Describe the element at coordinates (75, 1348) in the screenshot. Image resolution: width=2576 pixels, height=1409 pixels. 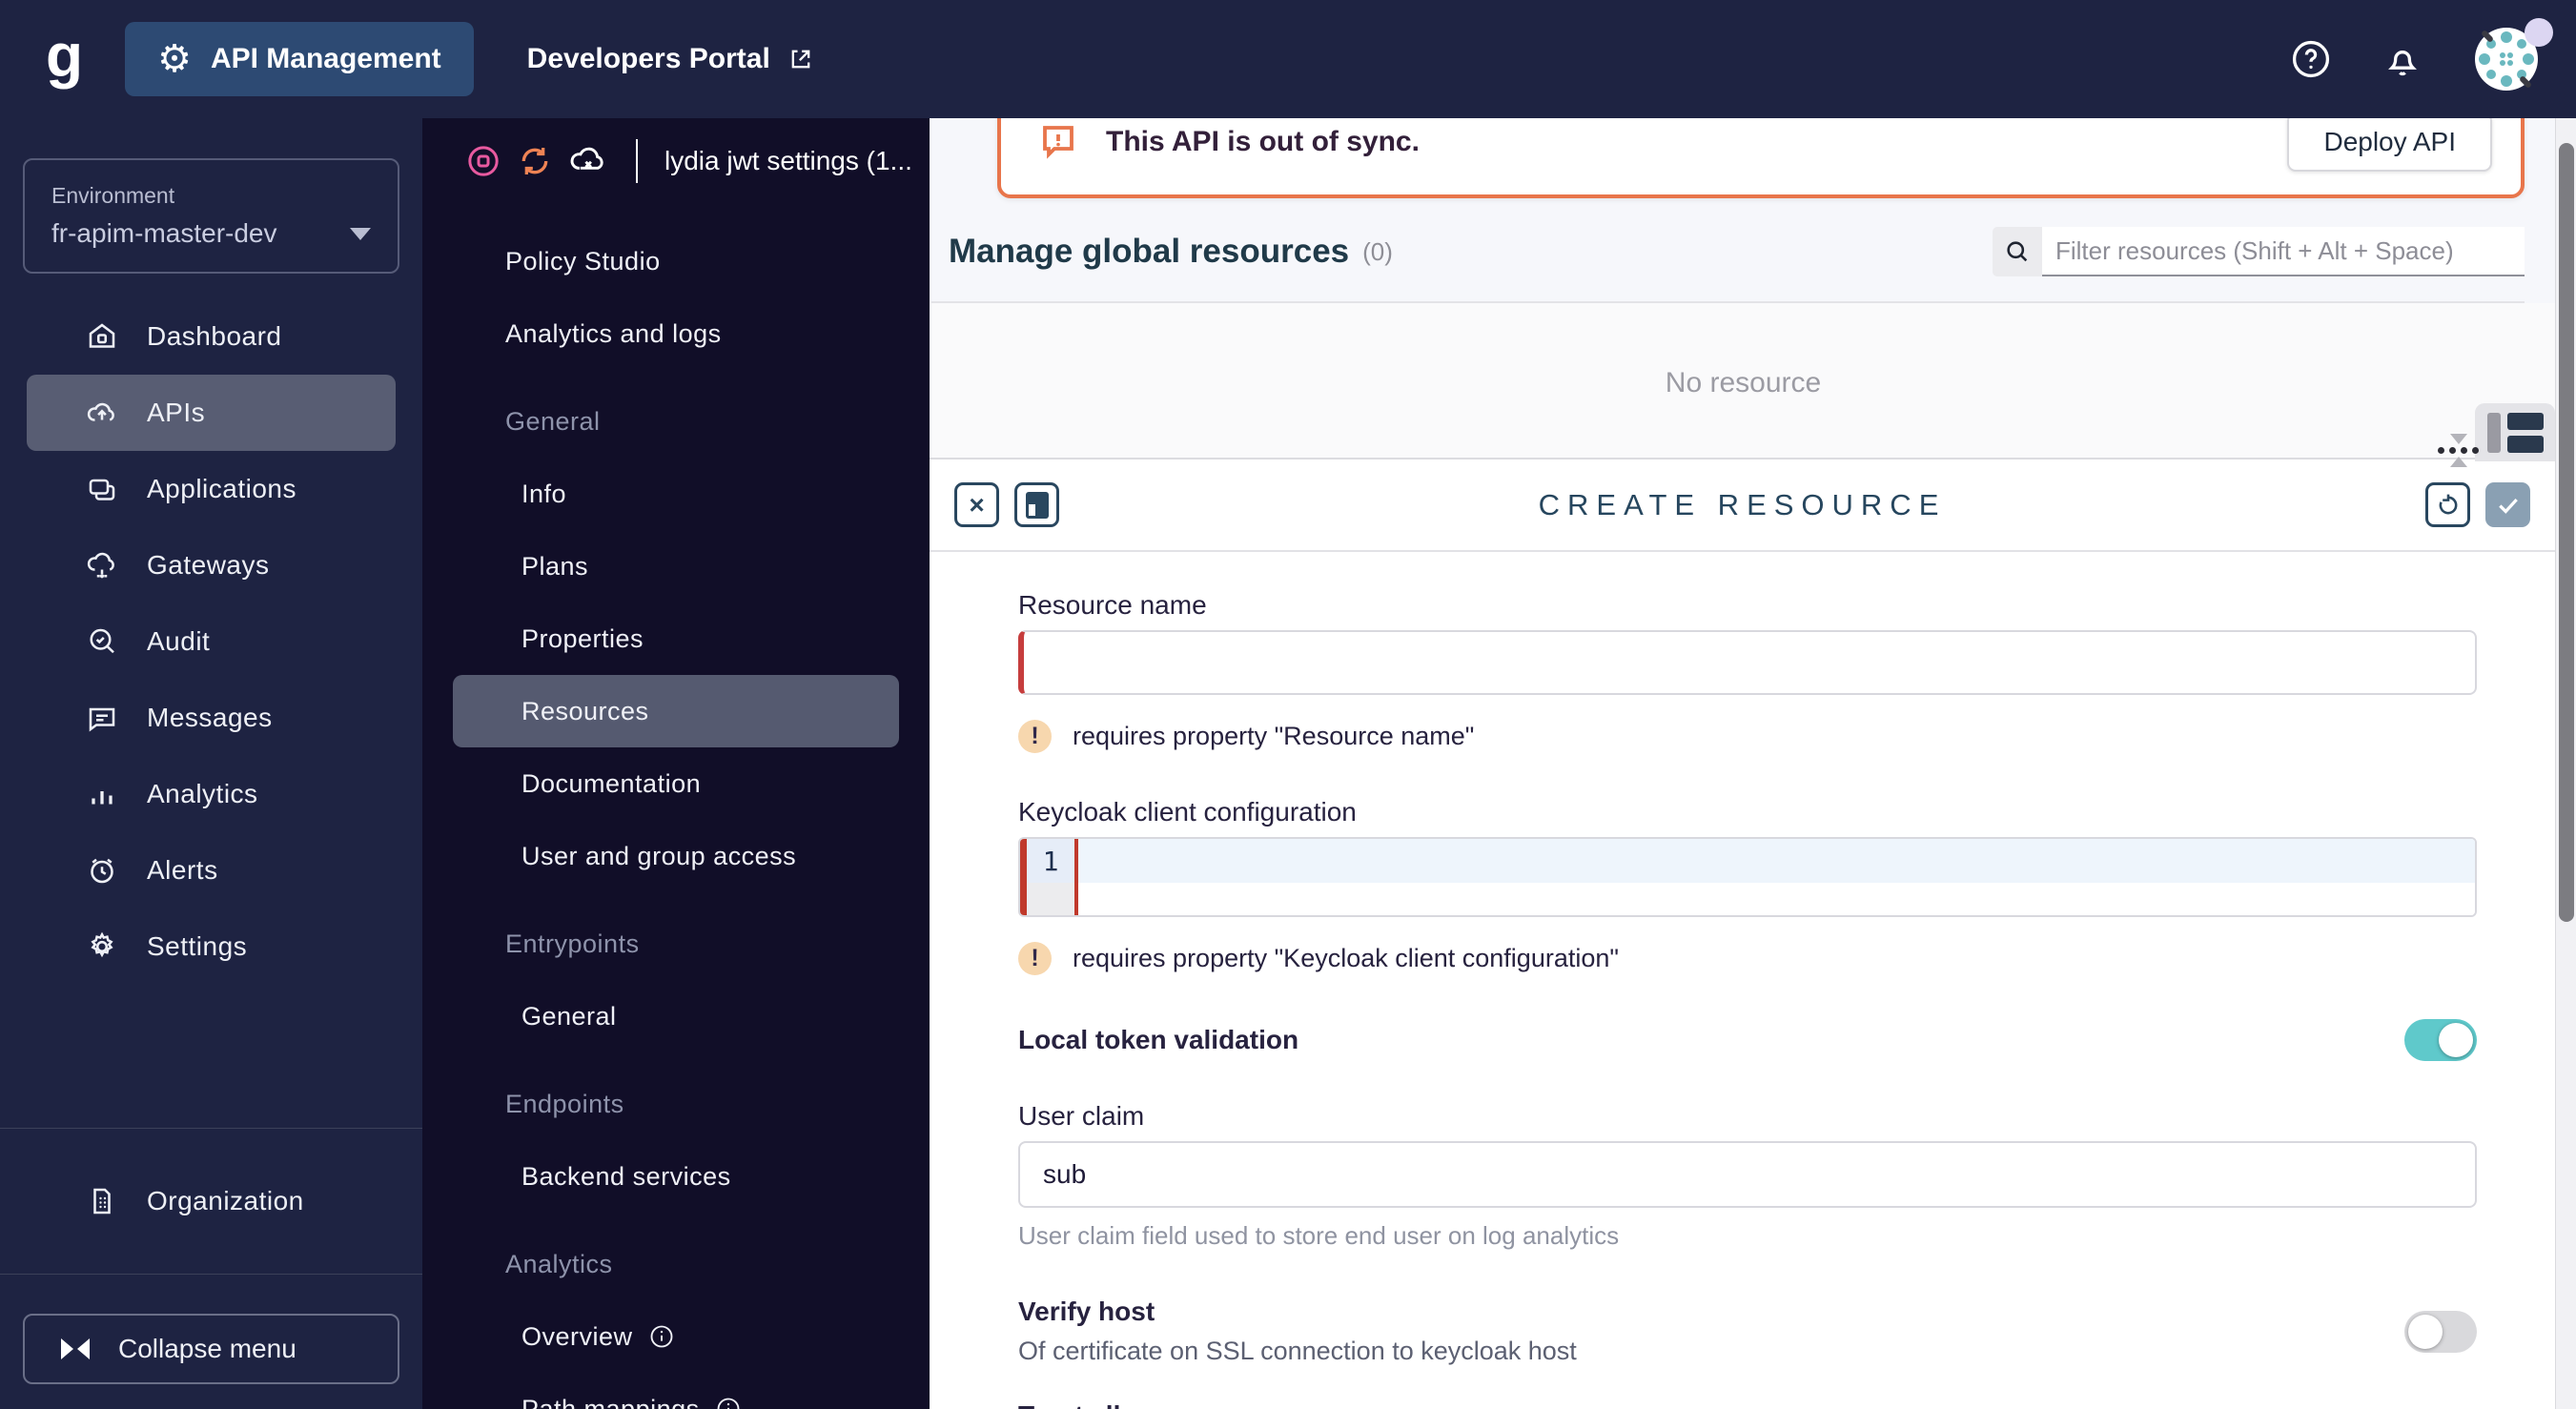
I see `collapse-icon` at that location.